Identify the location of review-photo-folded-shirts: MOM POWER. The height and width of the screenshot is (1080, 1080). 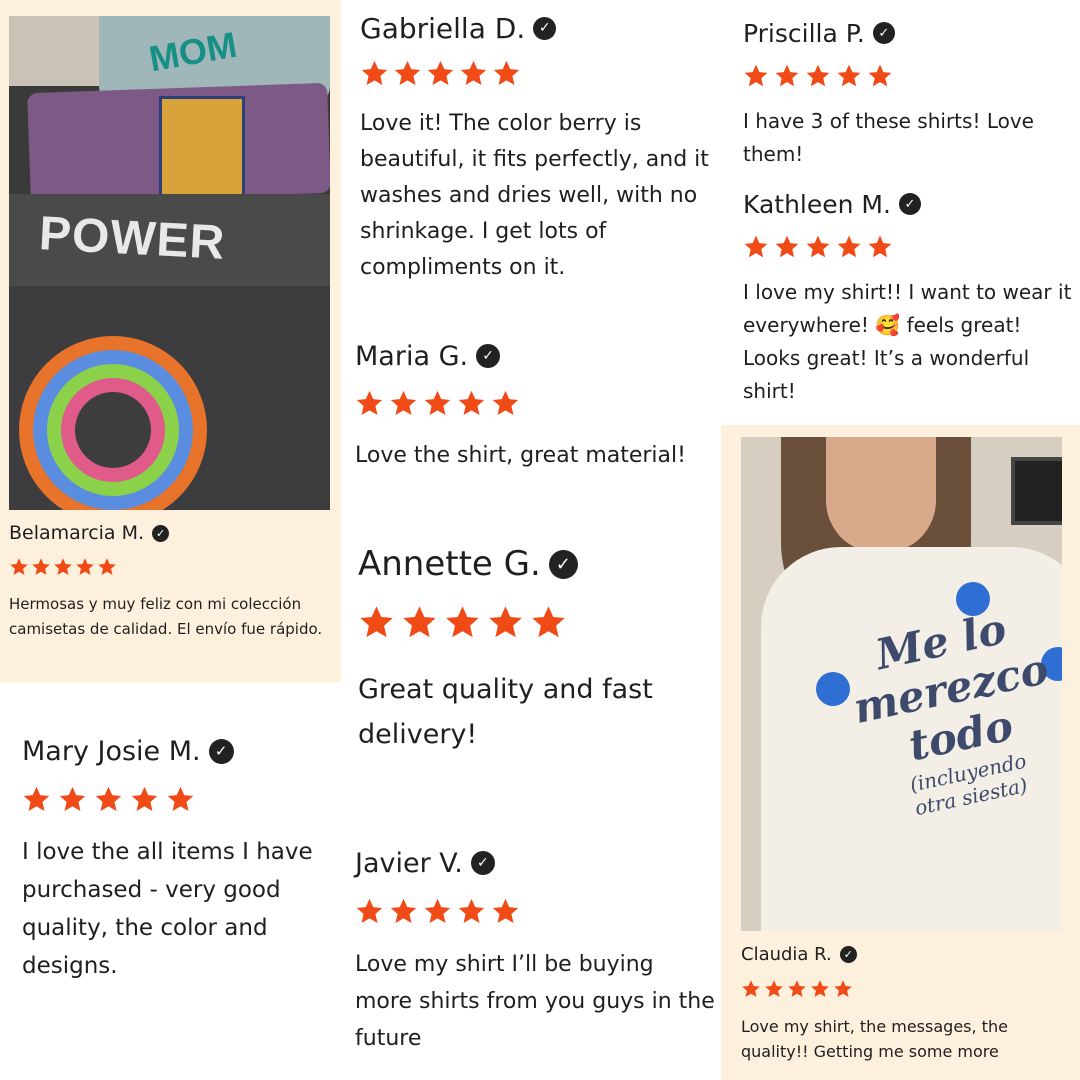
(169, 263).